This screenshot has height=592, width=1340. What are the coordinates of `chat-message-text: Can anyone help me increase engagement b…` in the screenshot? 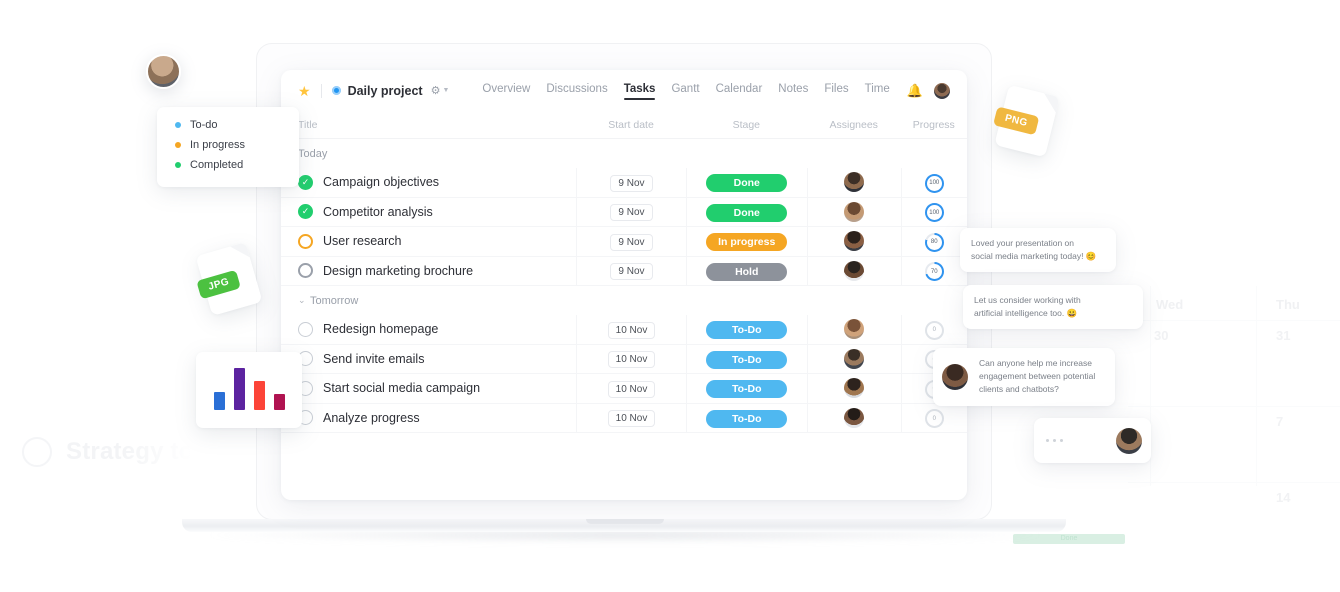 It's located at (1037, 376).